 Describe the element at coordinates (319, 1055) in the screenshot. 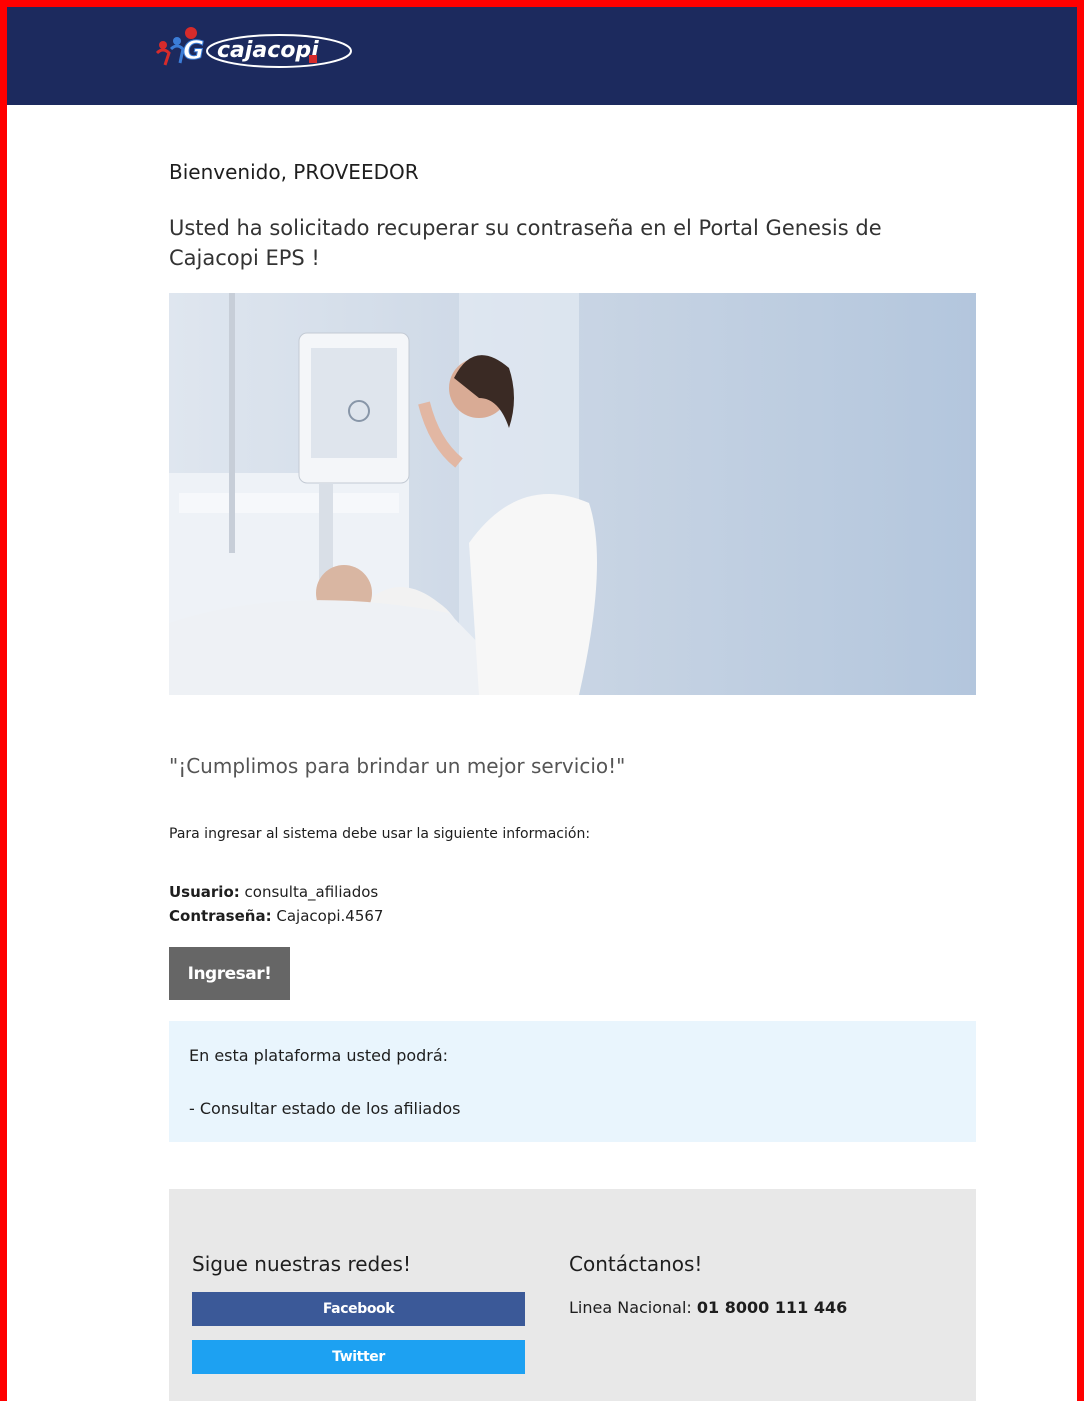

I see `info-title: En esta plataforma usted podrá:` at that location.